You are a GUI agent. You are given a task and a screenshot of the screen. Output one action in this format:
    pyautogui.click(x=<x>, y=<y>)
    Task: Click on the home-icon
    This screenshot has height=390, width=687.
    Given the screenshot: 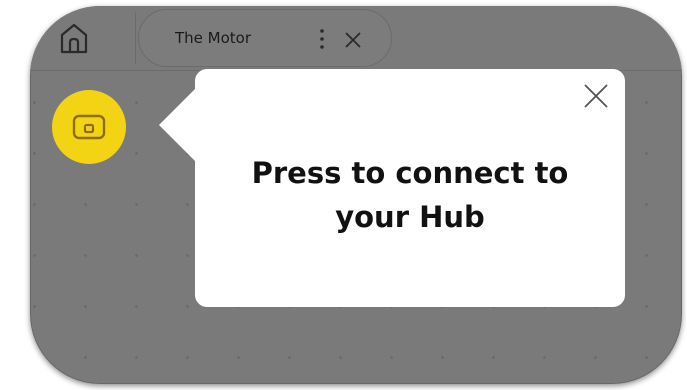 What is the action you would take?
    pyautogui.click(x=74, y=38)
    